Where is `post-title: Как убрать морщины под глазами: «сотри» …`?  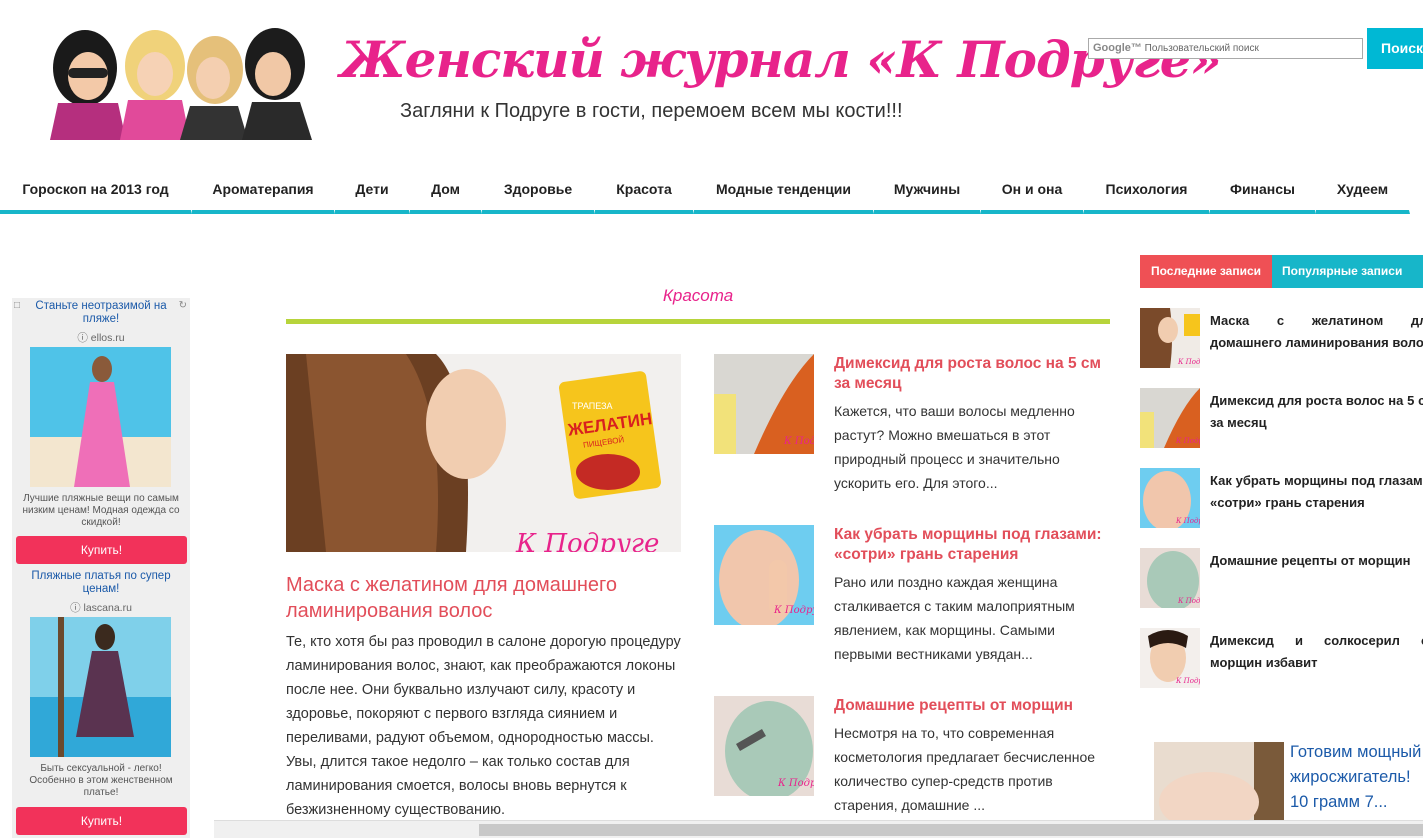 post-title: Как убрать морщины под глазами: «сотри» … is located at coordinates (974, 545).